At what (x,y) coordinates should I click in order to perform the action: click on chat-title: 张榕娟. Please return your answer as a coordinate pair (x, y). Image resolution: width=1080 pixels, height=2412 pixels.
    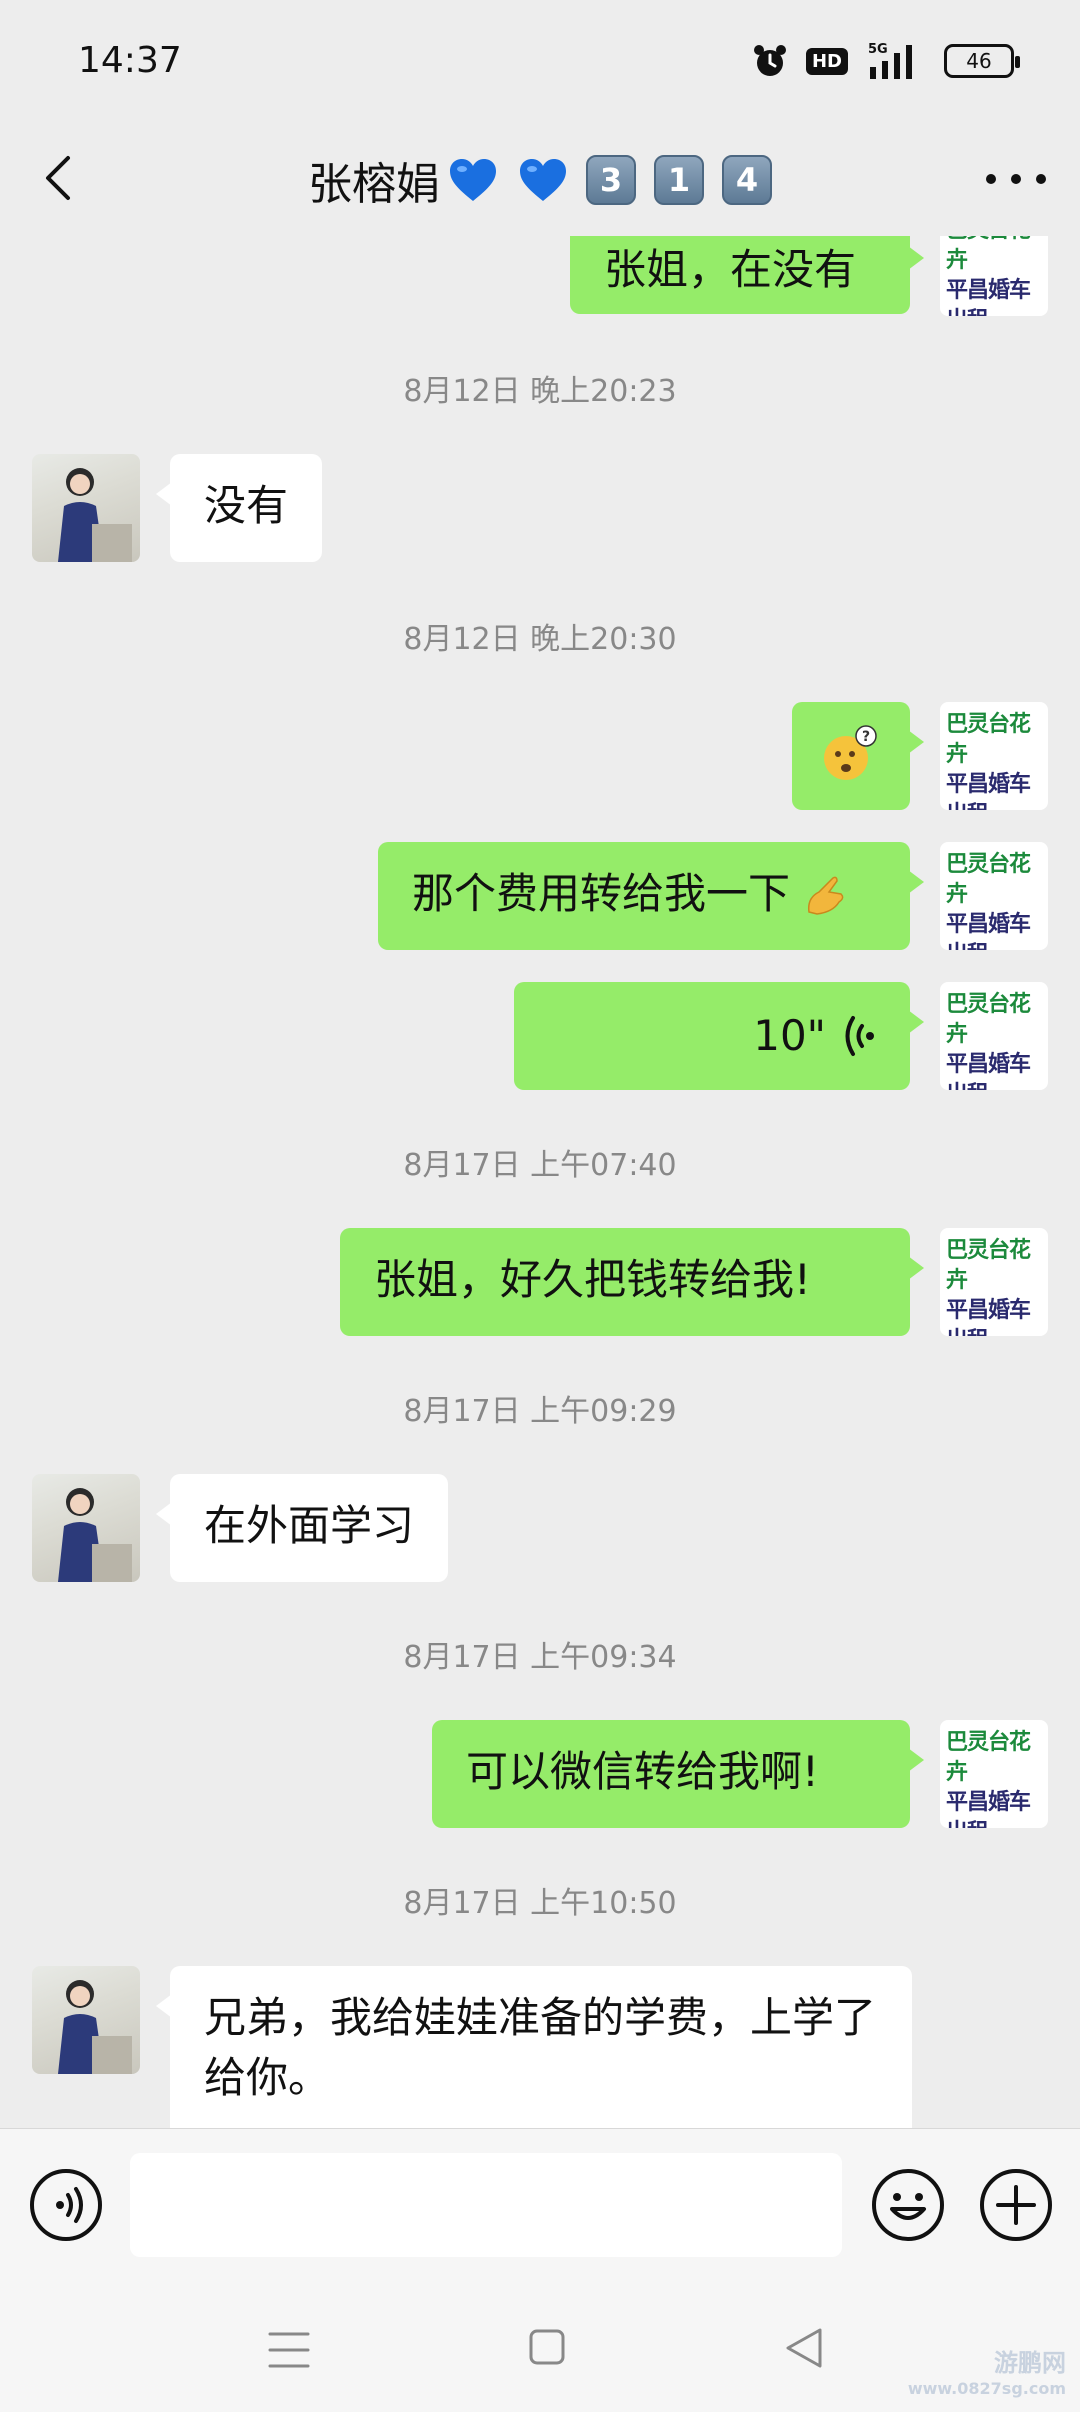
    Looking at the image, I should click on (374, 184).